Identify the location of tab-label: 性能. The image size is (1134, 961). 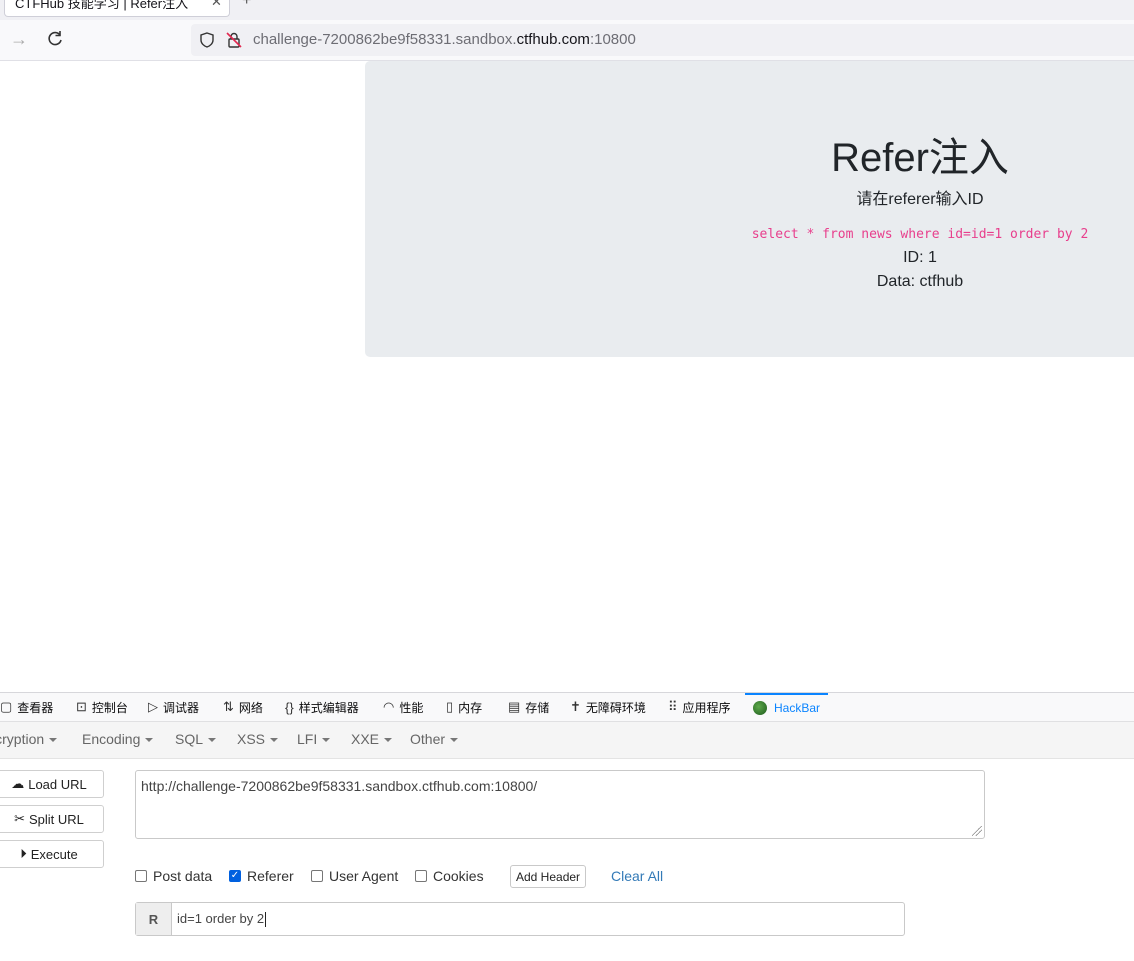
(411, 707).